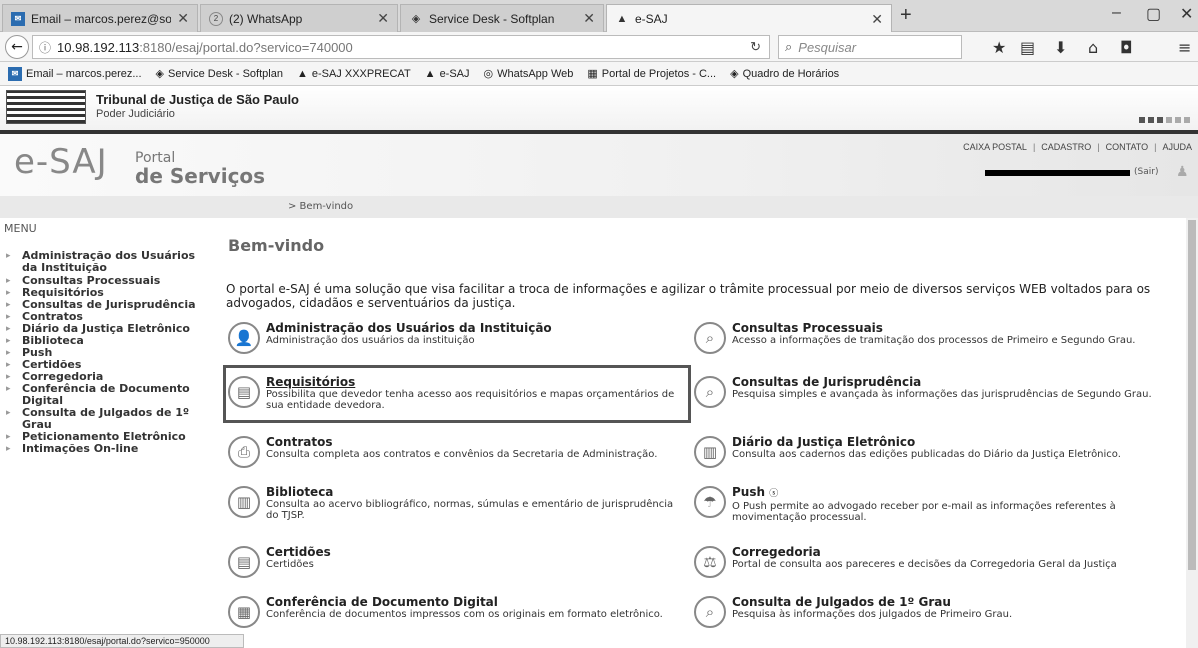 This screenshot has width=1198, height=648. I want to click on breadcrumb: > Bem-vindo, so click(599, 207).